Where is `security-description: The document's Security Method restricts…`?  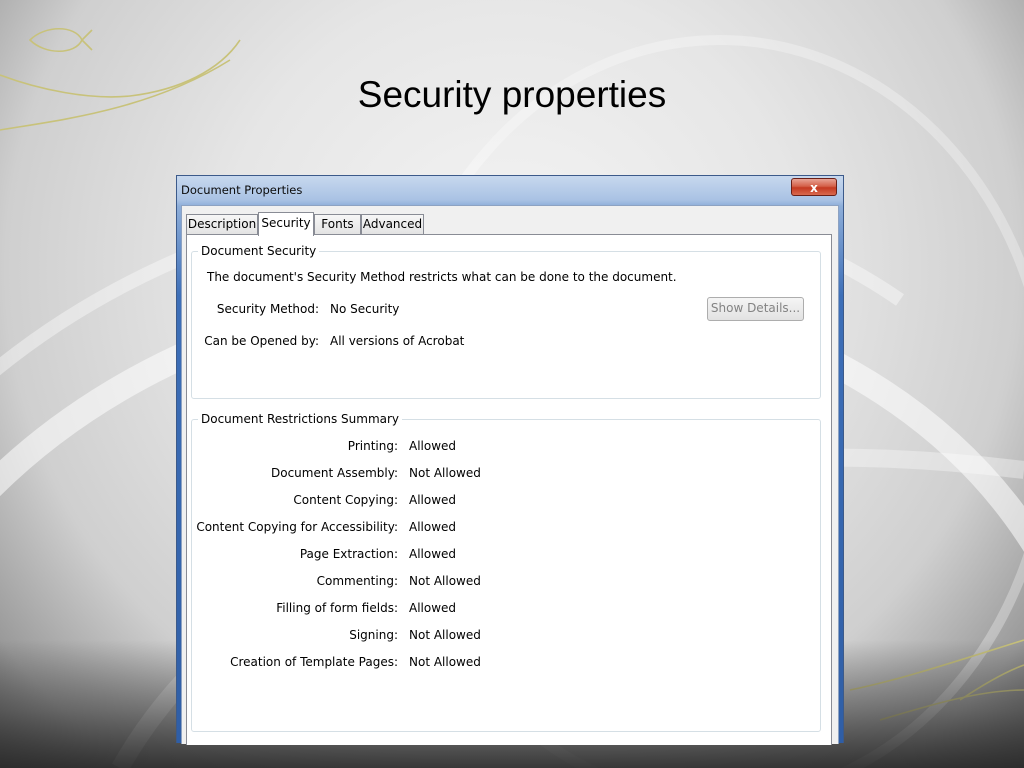
security-description: The document's Security Method restricts… is located at coordinates (442, 277).